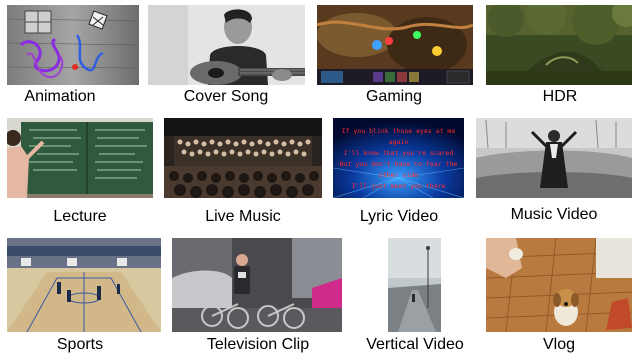 The image size is (638, 355). Describe the element at coordinates (226, 96) in the screenshot. I see `label-cover-song: Cover Song` at that location.